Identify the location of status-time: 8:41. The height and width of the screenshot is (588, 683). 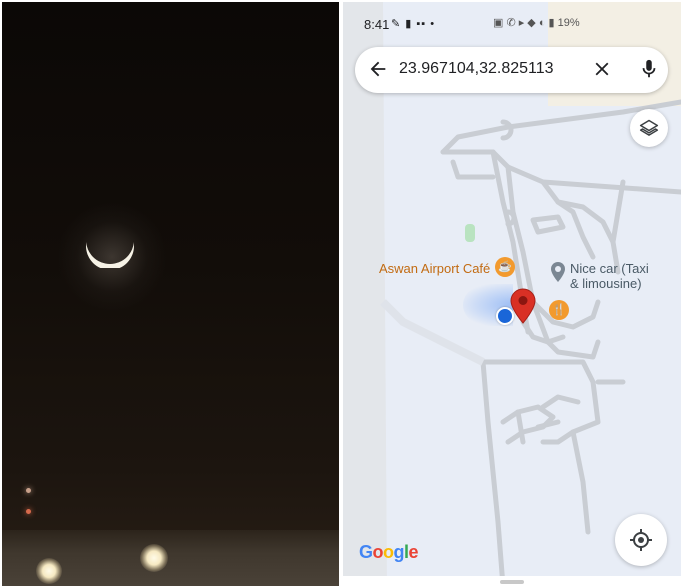
(377, 24).